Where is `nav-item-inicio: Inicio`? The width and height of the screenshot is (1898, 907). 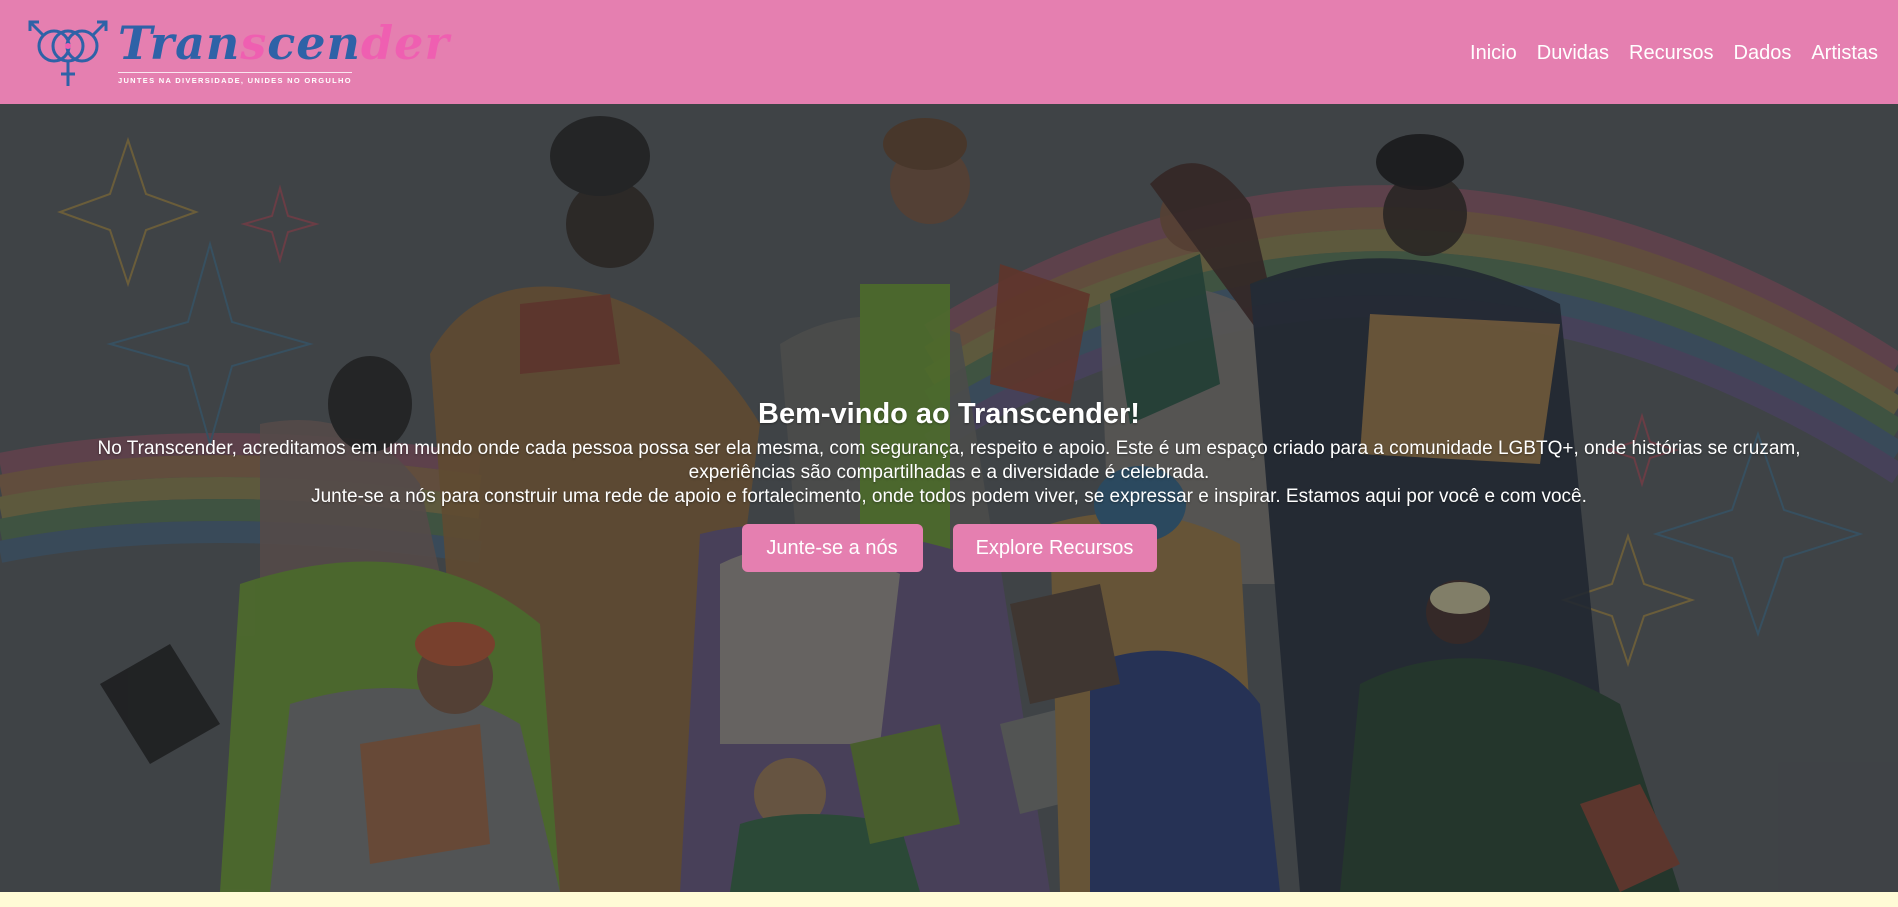
nav-item-inicio: Inicio is located at coordinates (1493, 53).